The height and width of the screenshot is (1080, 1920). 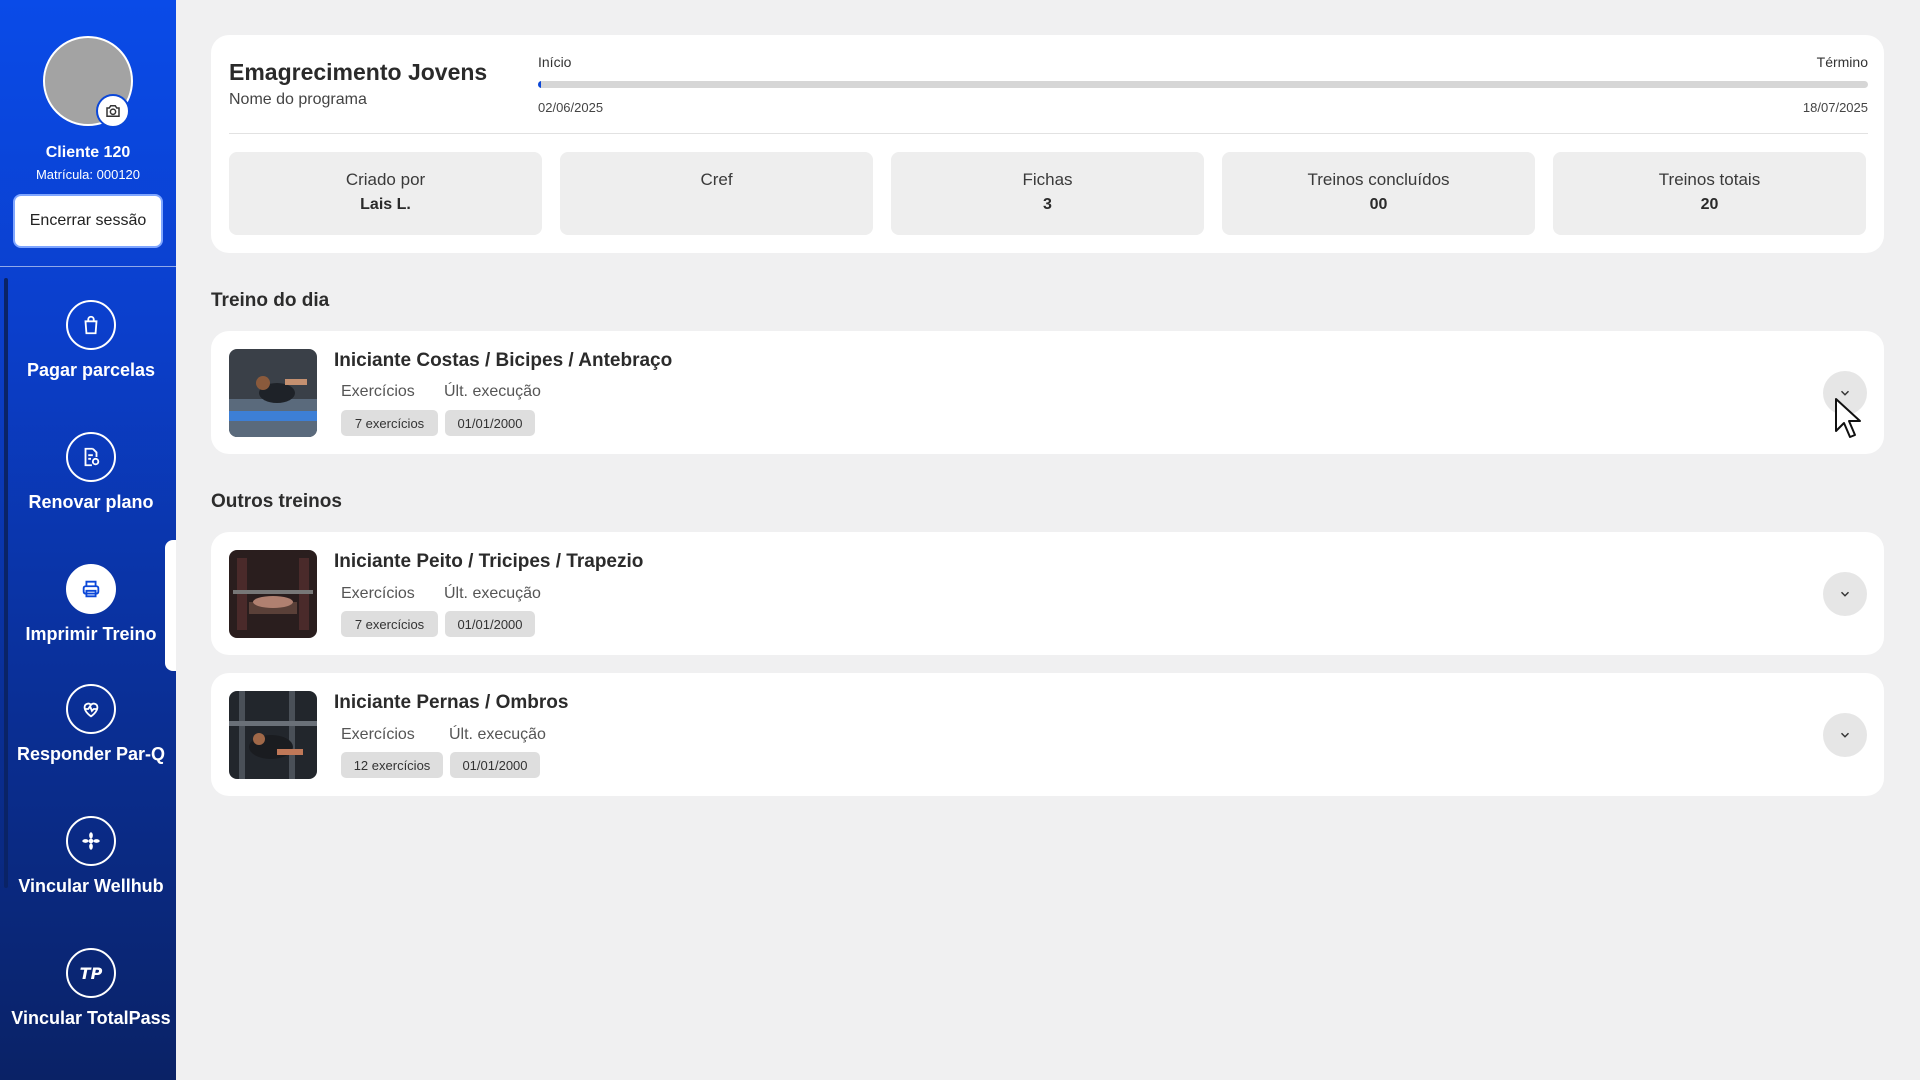 What do you see at coordinates (270, 300) in the screenshot?
I see `section-title-today: Treino do dia` at bounding box center [270, 300].